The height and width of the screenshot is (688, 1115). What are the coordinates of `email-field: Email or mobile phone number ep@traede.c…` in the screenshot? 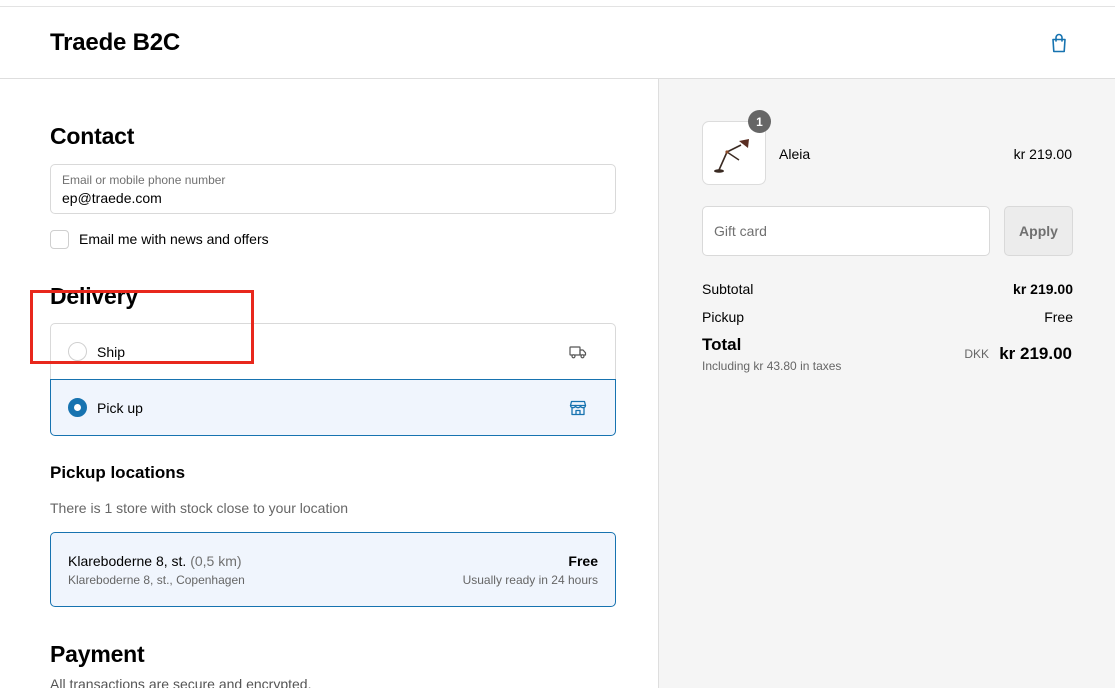 It's located at (333, 189).